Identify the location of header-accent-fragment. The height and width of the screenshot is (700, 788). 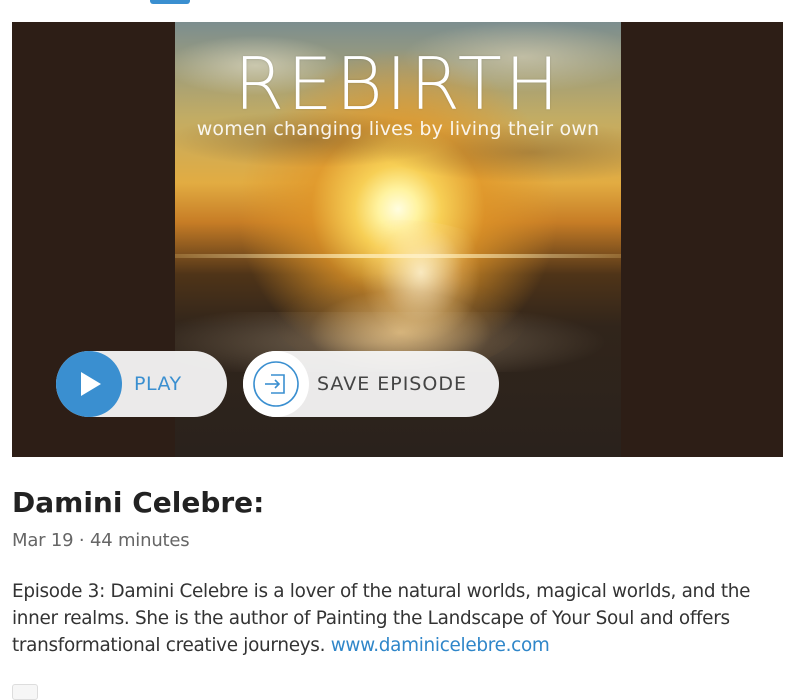
(170, 2).